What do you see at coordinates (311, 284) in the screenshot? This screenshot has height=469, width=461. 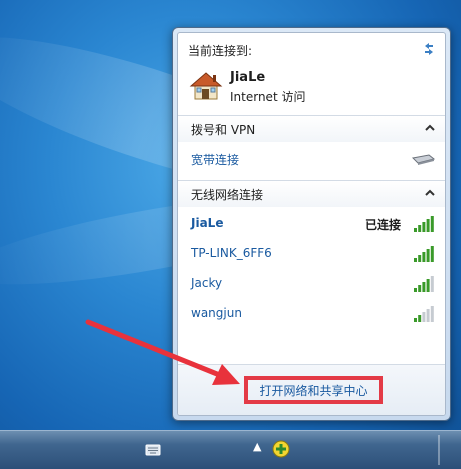 I see `wifi-network-item: Jacky` at bounding box center [311, 284].